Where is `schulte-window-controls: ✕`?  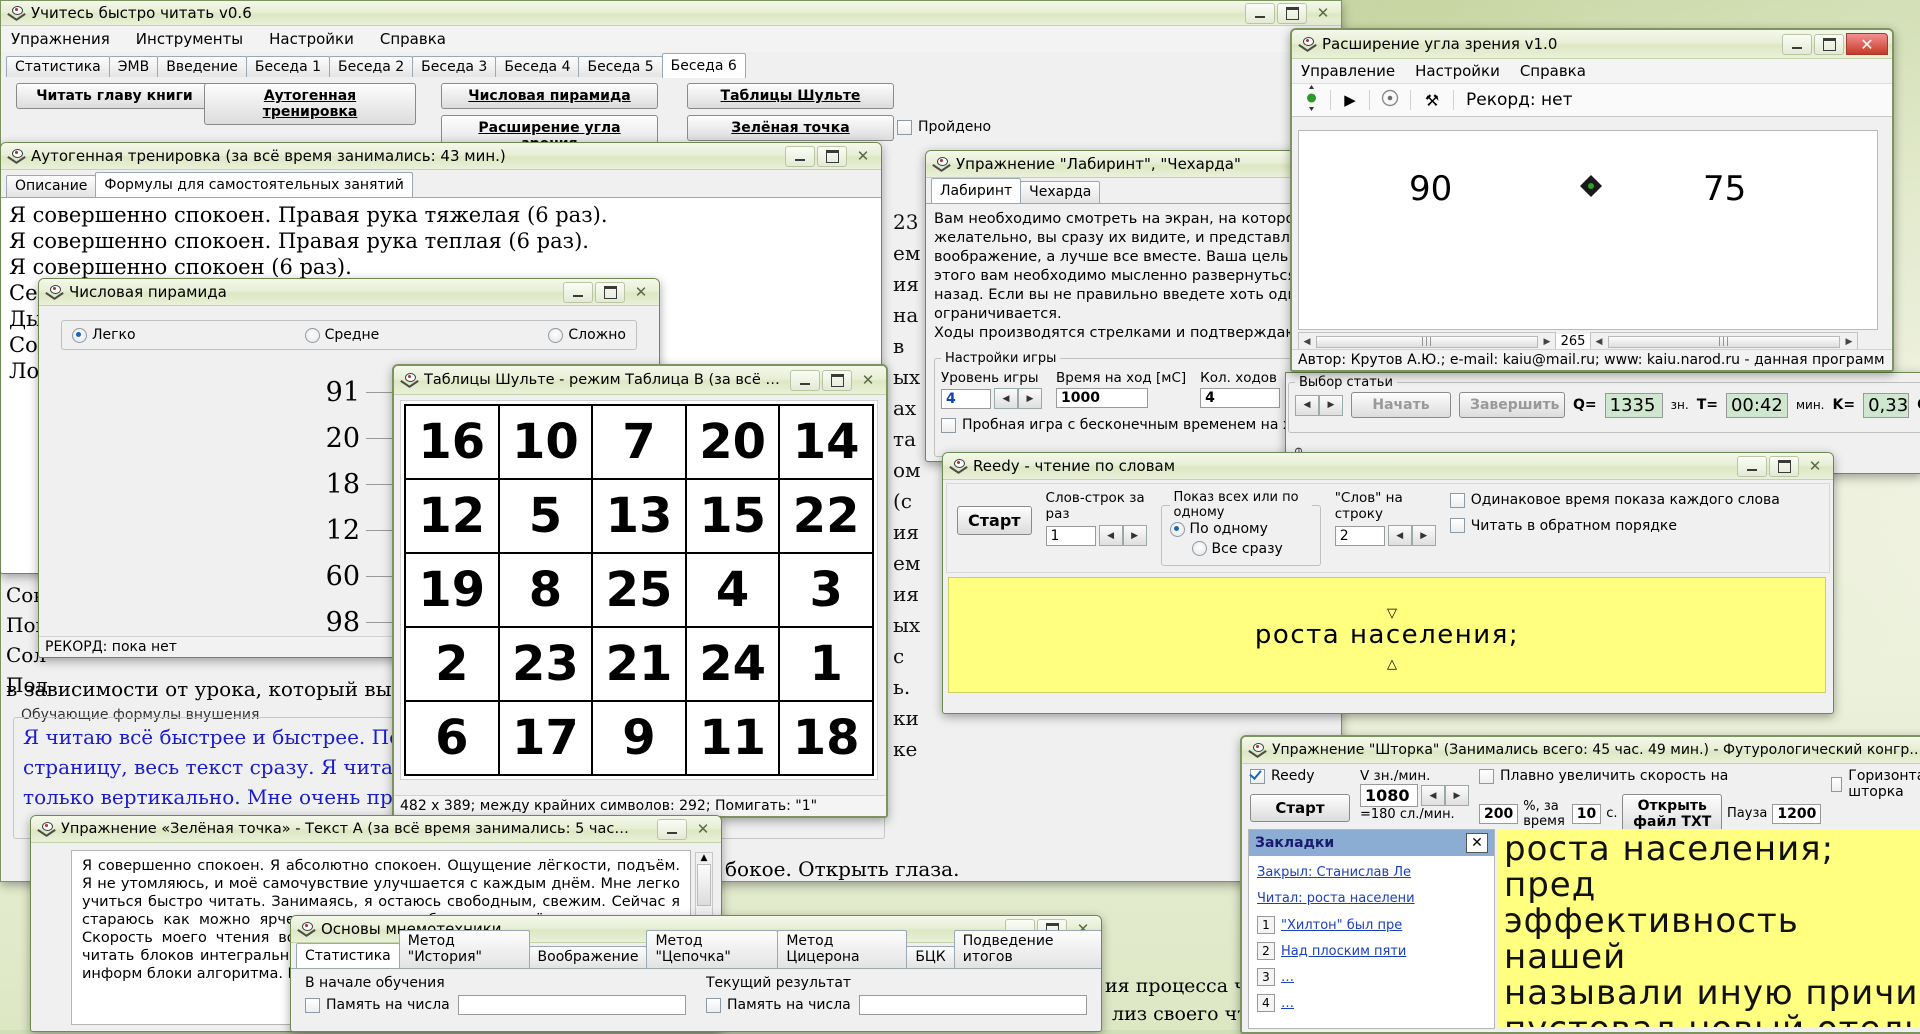
schulte-window-controls: ✕ is located at coordinates (836, 380).